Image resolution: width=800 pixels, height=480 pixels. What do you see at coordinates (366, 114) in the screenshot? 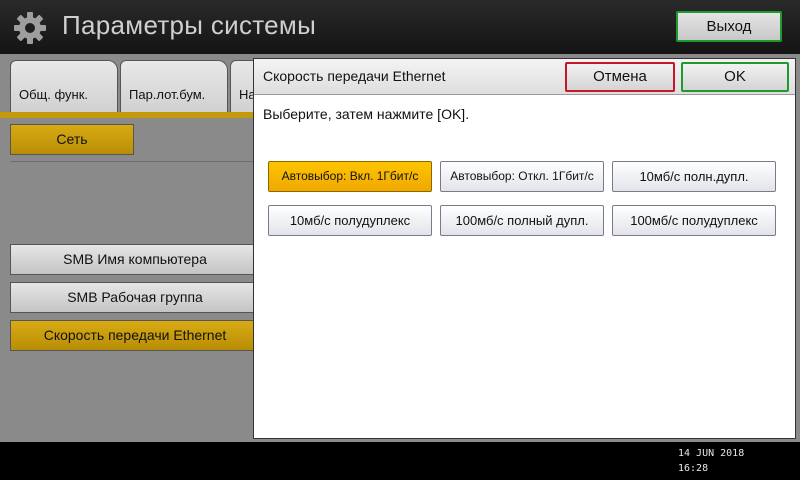
I see `dialog-instruction: Выберите, затем нажмите [OK].` at bounding box center [366, 114].